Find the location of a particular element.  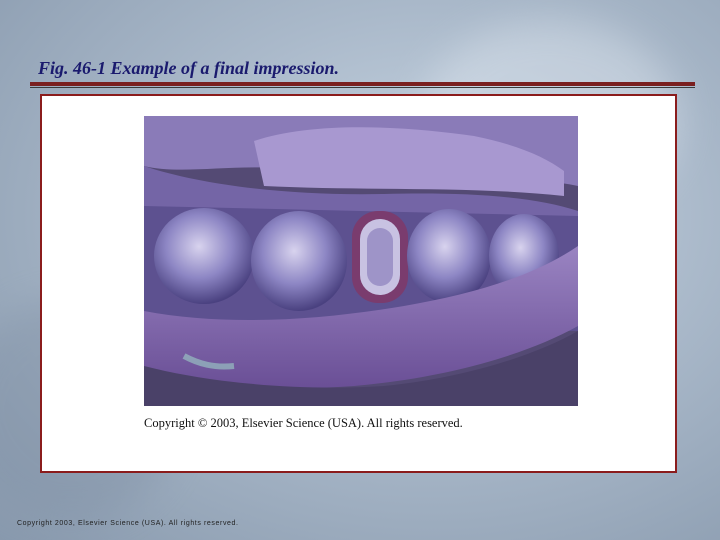

slide-title: Fig. 46-1 Example of a final impression. is located at coordinates (189, 68).